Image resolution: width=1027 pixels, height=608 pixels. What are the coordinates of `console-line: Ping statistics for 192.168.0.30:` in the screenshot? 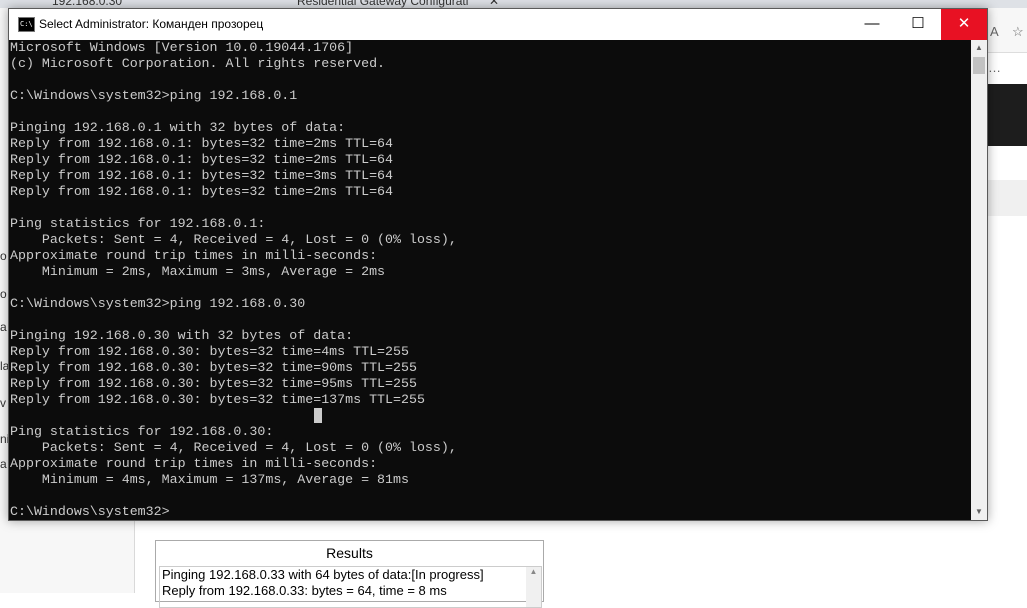 It's located at (142, 431).